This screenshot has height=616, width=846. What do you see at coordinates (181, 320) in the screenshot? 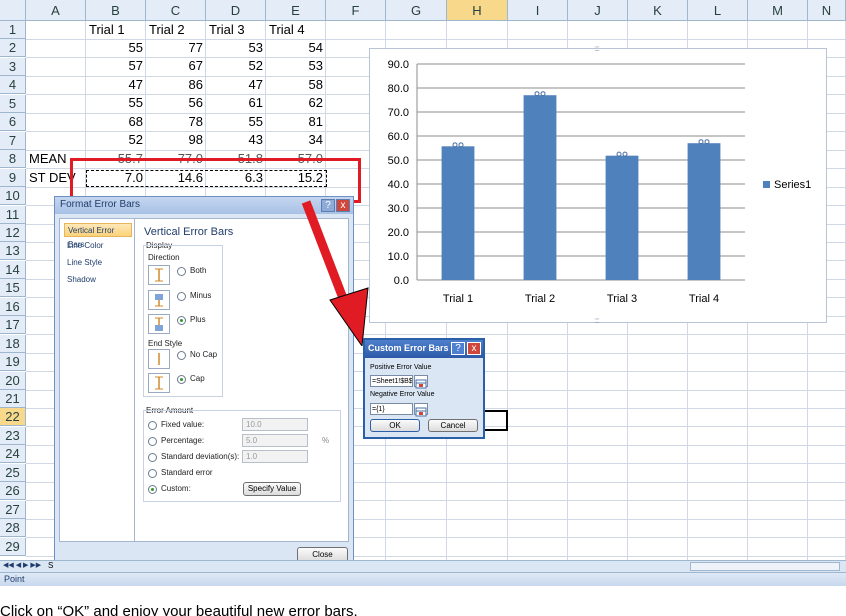
I see `radio-plus` at bounding box center [181, 320].